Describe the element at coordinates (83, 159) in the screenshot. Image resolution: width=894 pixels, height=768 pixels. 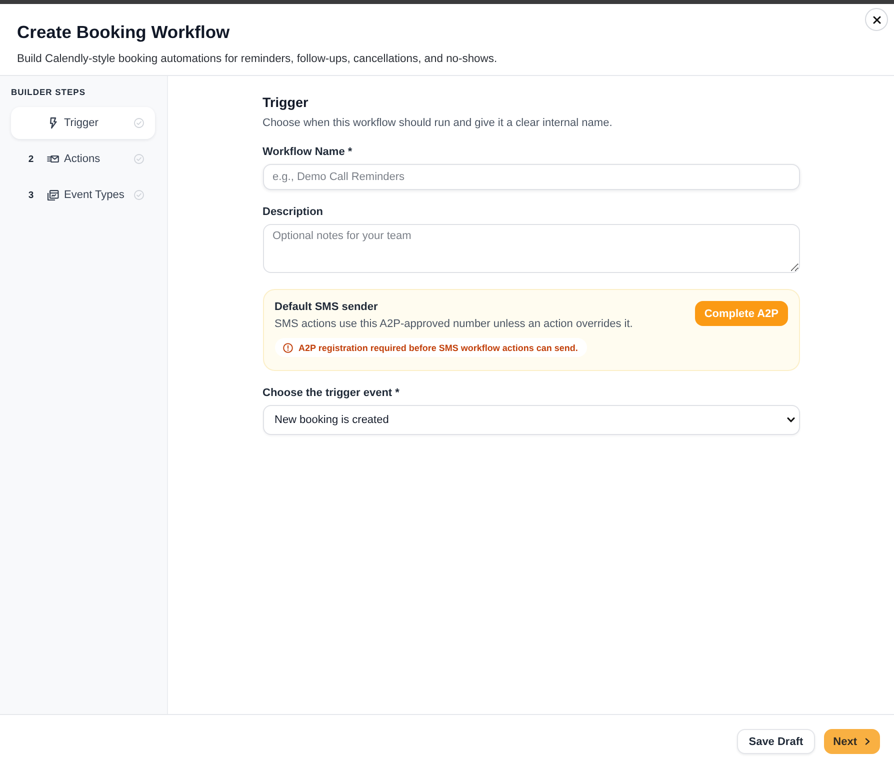
I see `sidebar-step: 2 Actions` at that location.